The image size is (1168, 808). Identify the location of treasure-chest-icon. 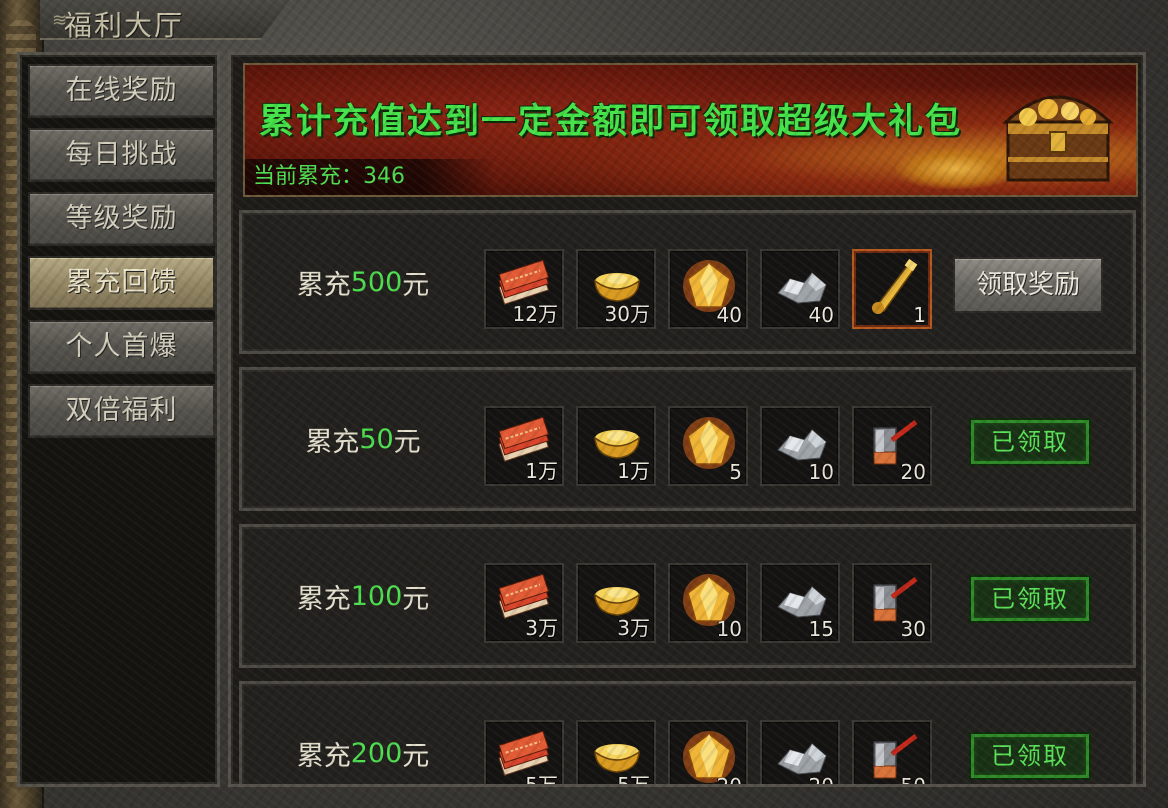
(1058, 138).